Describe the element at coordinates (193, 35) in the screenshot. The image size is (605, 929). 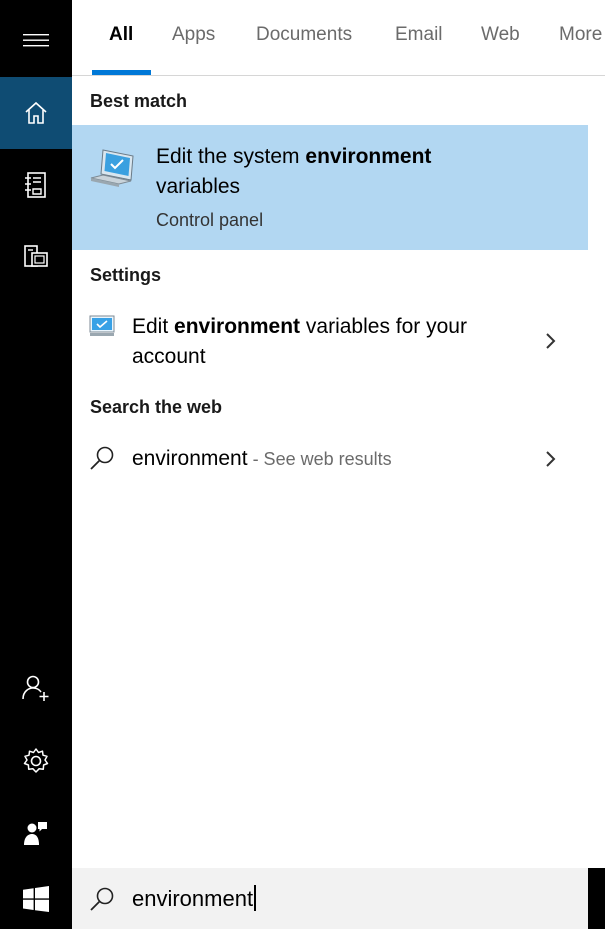
I see `tab-apps: Apps` at that location.